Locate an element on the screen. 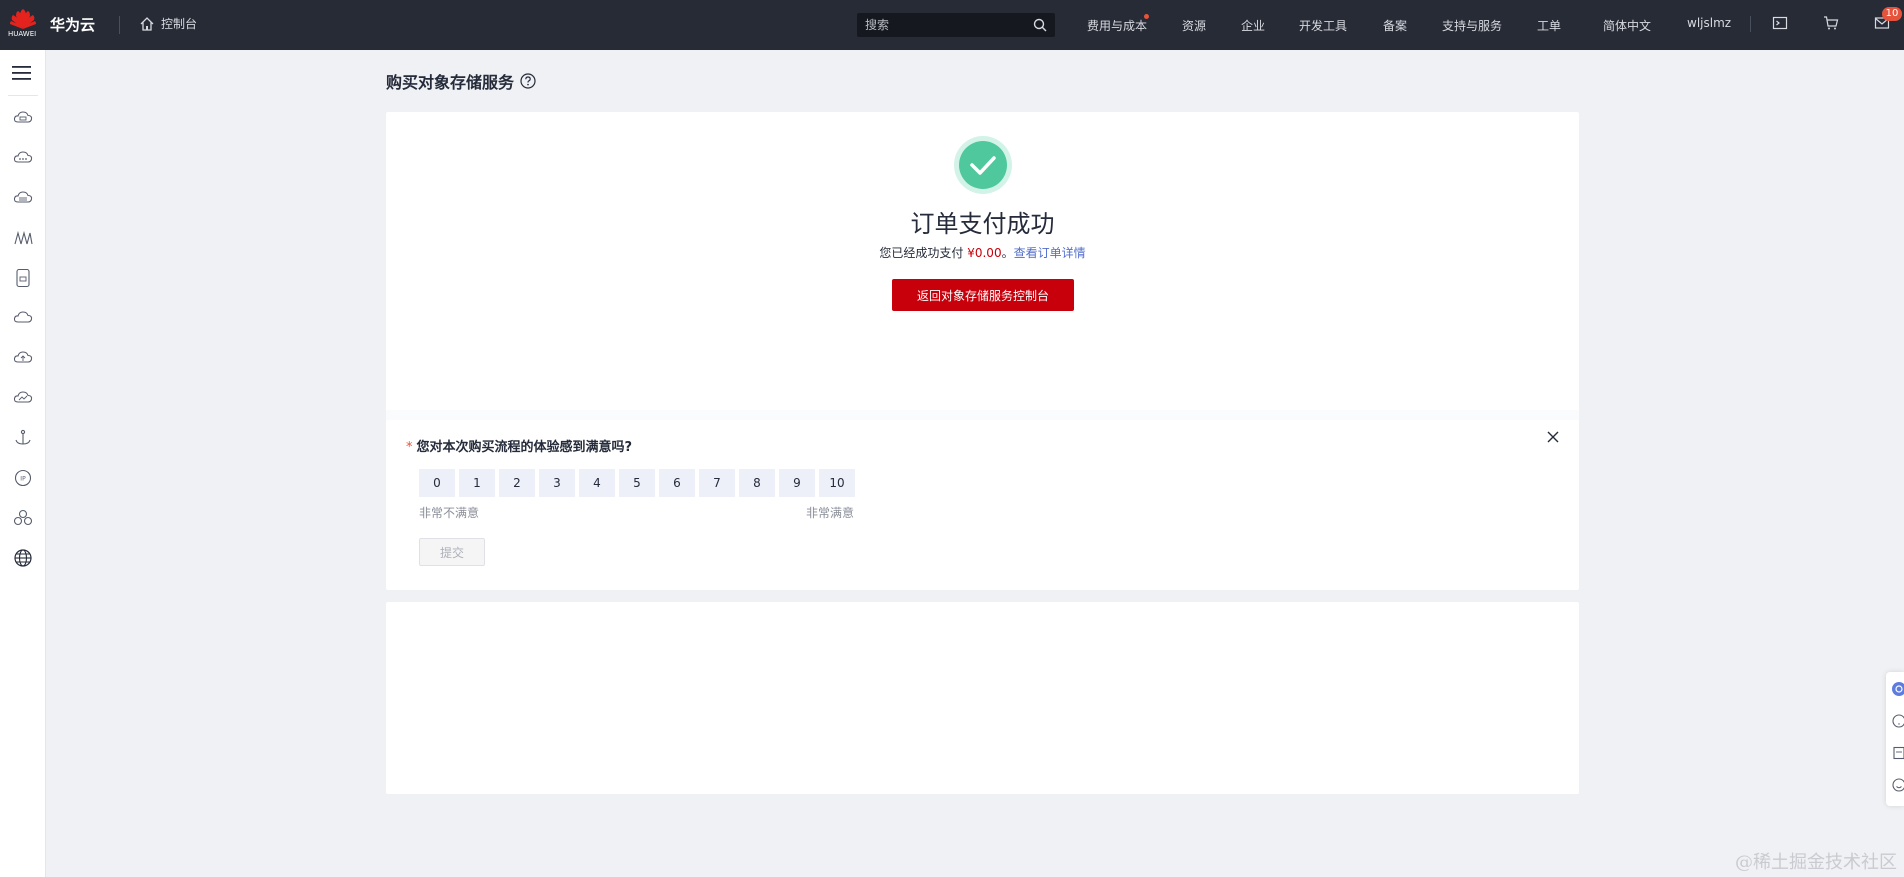  score-option: 4 is located at coordinates (597, 483).